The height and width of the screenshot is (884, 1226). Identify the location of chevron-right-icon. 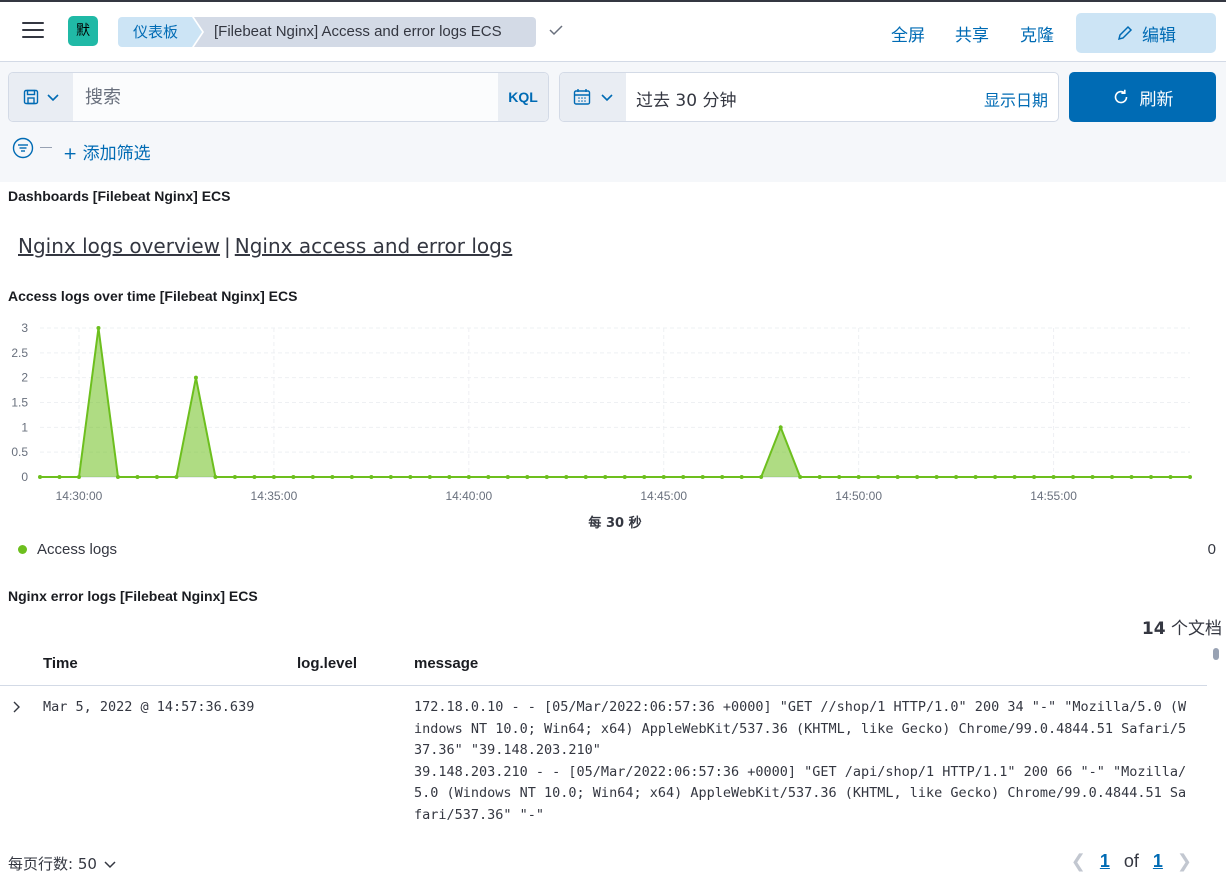
(17, 707).